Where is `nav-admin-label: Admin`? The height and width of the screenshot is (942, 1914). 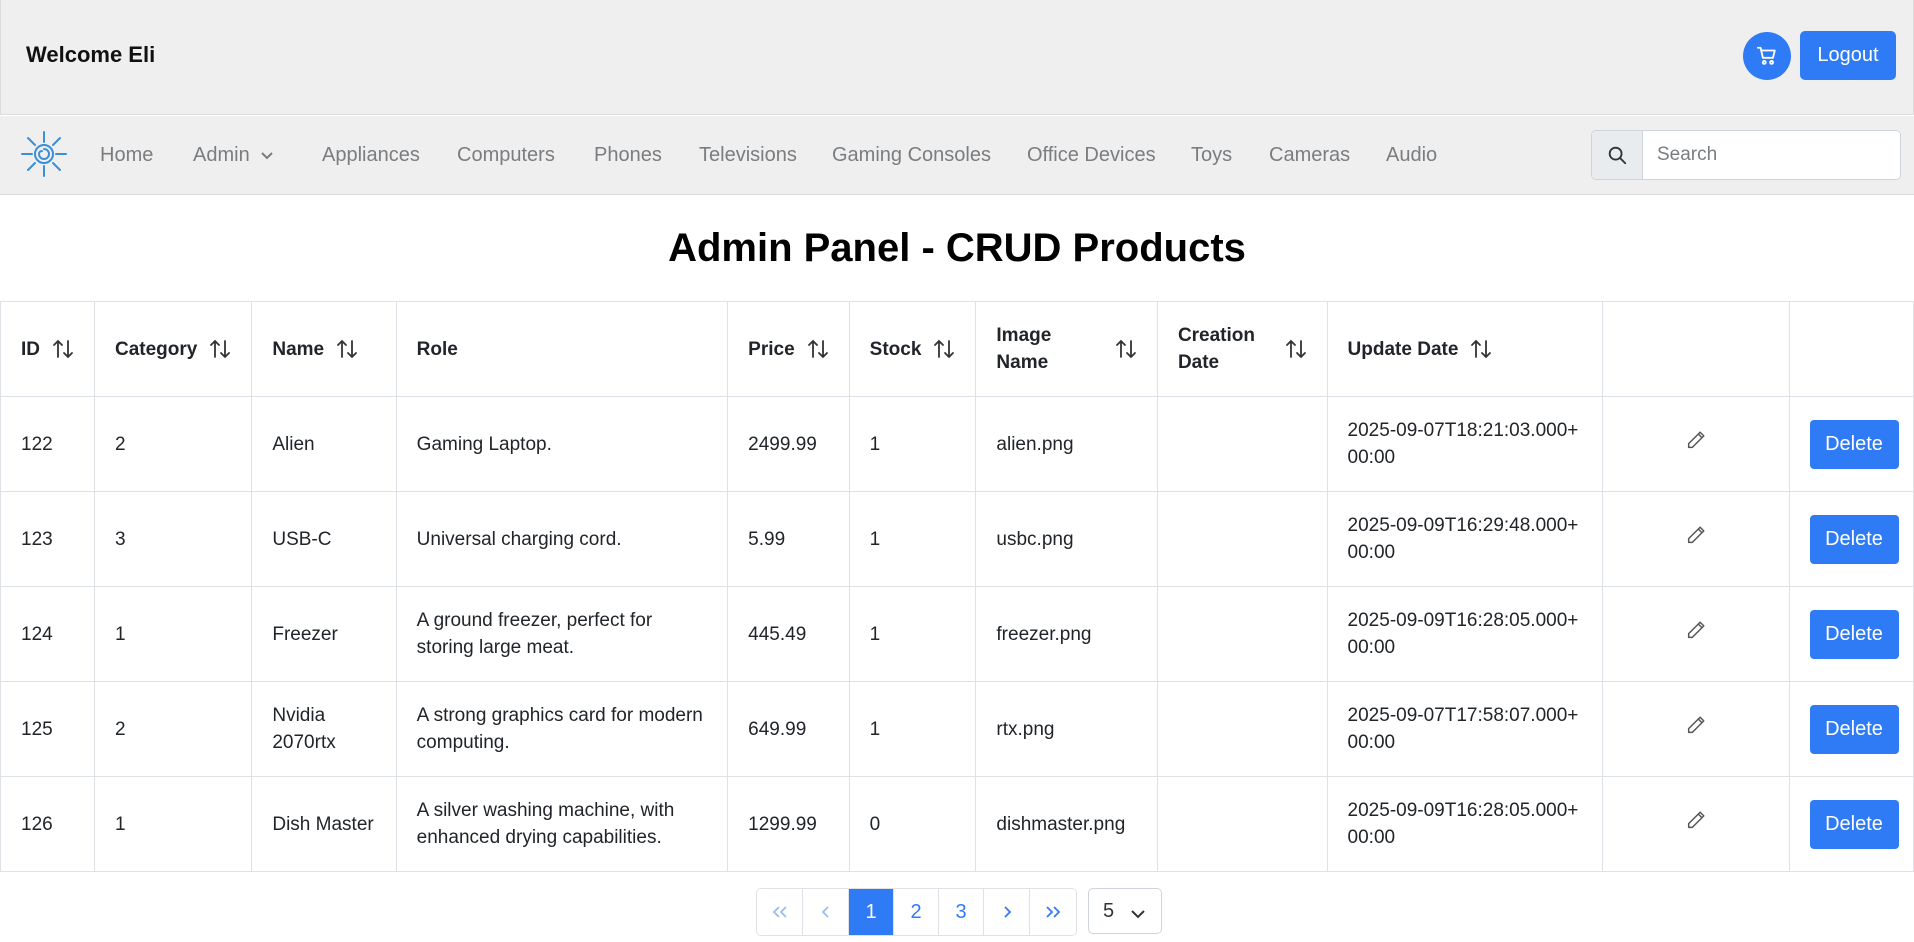
nav-admin-label: Admin is located at coordinates (221, 155).